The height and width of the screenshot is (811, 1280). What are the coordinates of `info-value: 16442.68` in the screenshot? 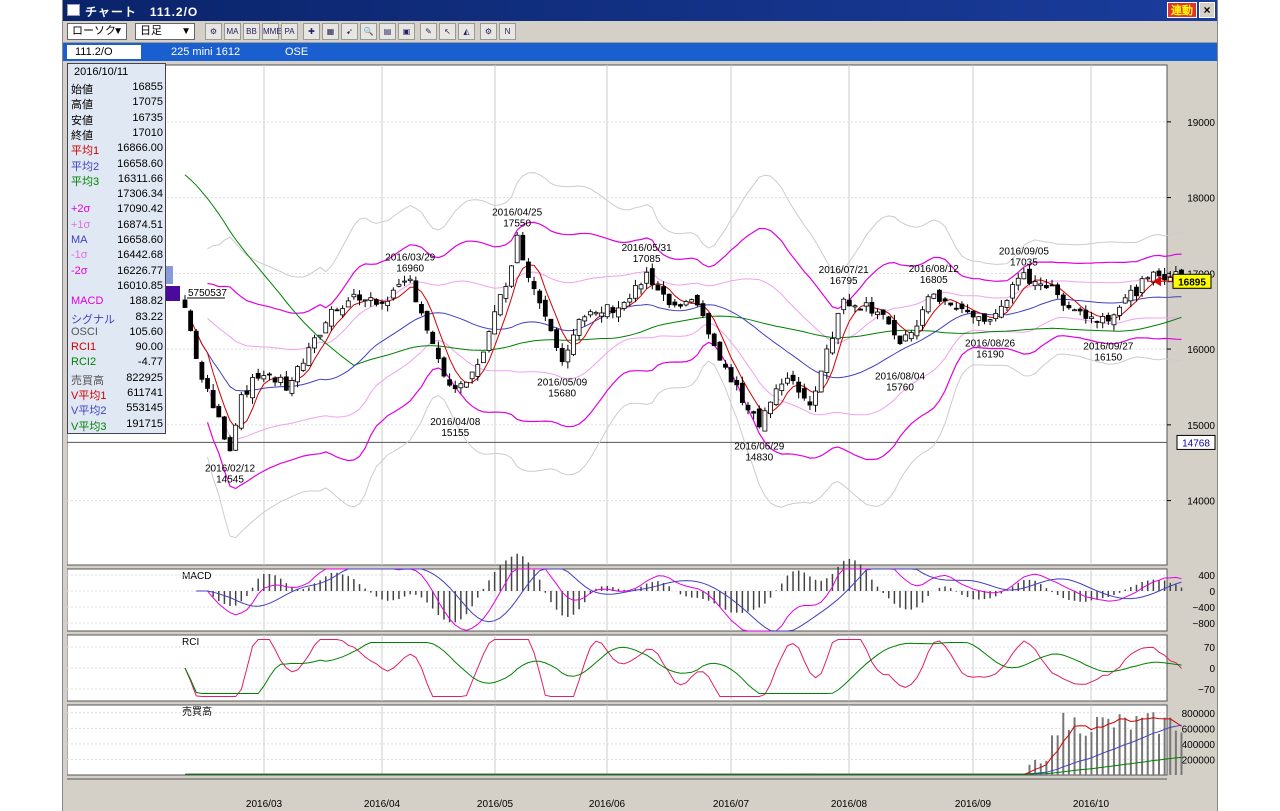 It's located at (140, 255).